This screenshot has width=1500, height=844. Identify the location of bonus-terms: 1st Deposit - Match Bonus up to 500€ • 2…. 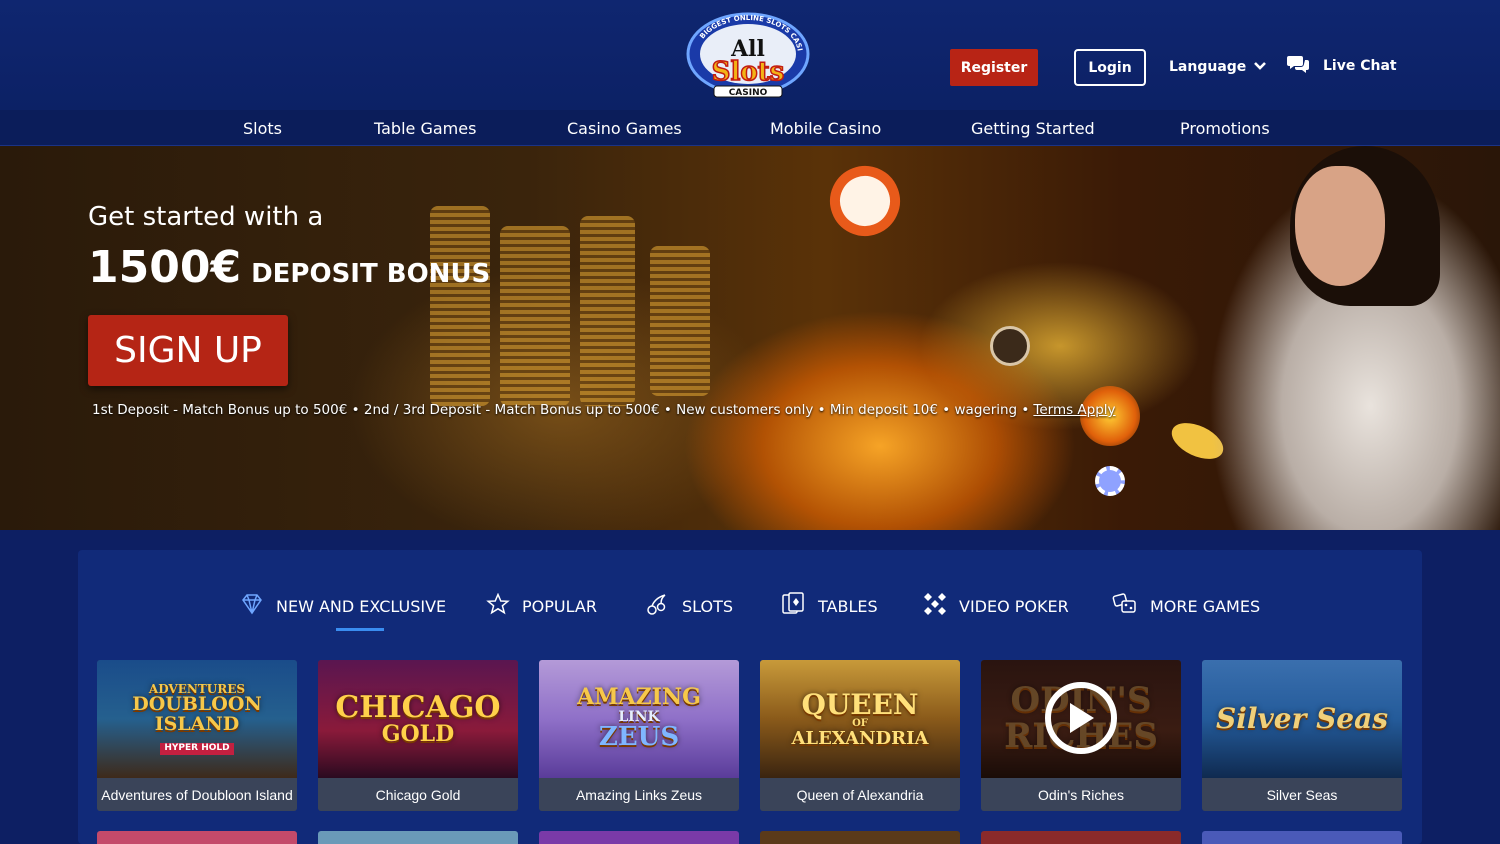
(604, 410).